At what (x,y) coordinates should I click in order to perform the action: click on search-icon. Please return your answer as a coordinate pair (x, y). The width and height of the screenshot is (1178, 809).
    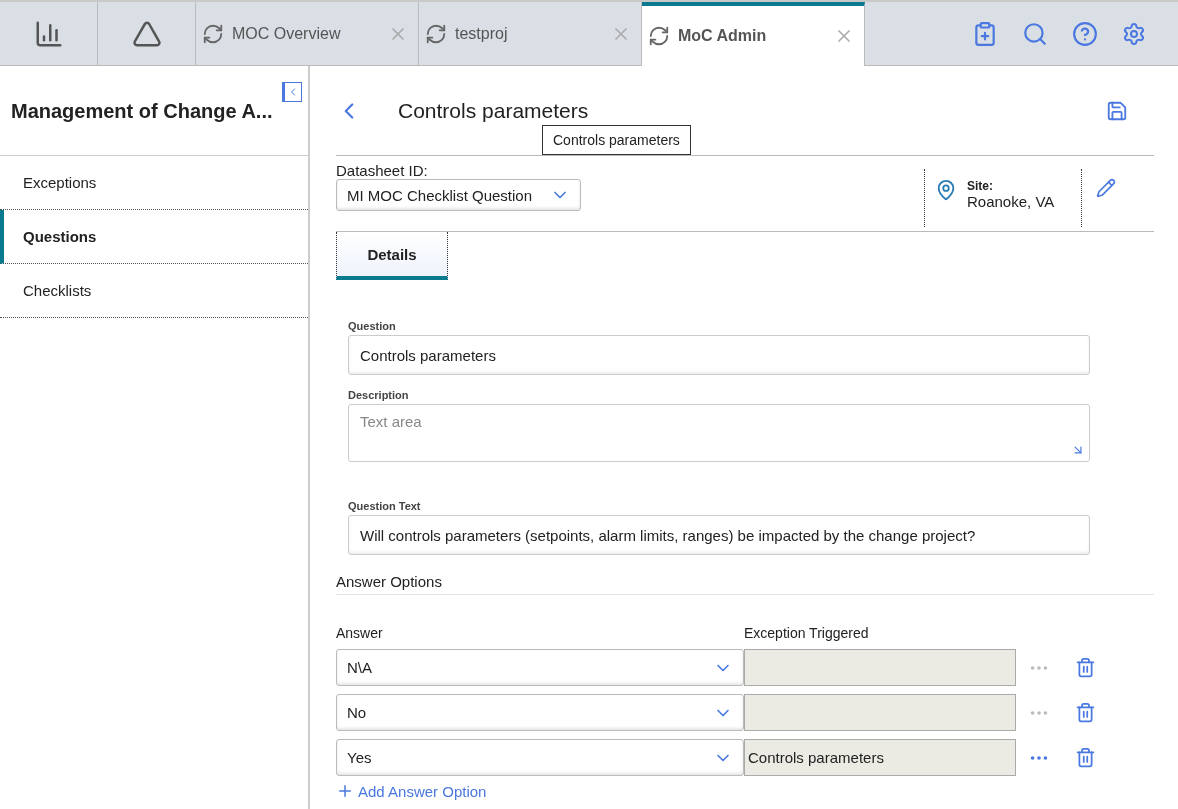
    Looking at the image, I should click on (1035, 33).